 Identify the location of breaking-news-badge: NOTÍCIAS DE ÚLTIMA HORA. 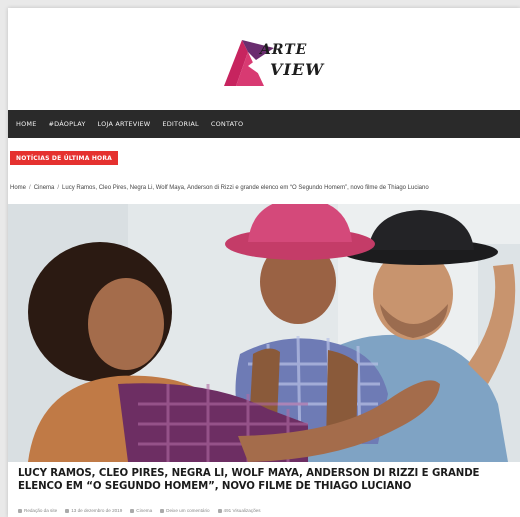
(64, 158).